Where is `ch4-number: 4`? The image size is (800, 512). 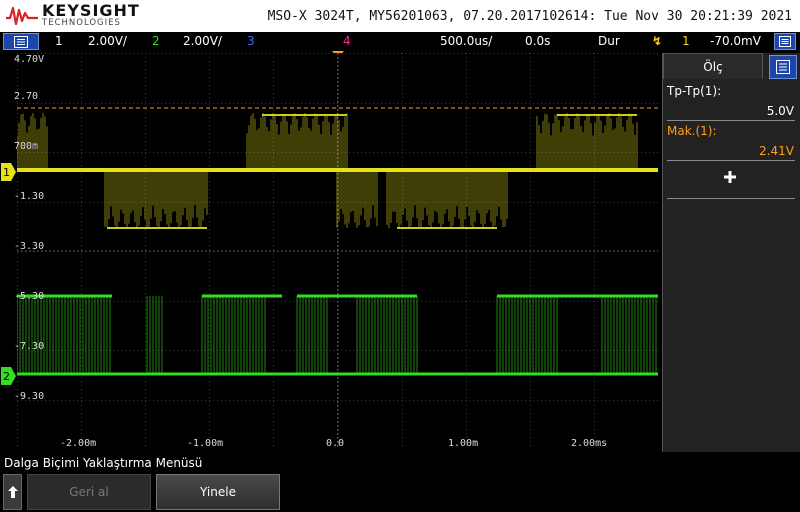 ch4-number: 4 is located at coordinates (347, 41).